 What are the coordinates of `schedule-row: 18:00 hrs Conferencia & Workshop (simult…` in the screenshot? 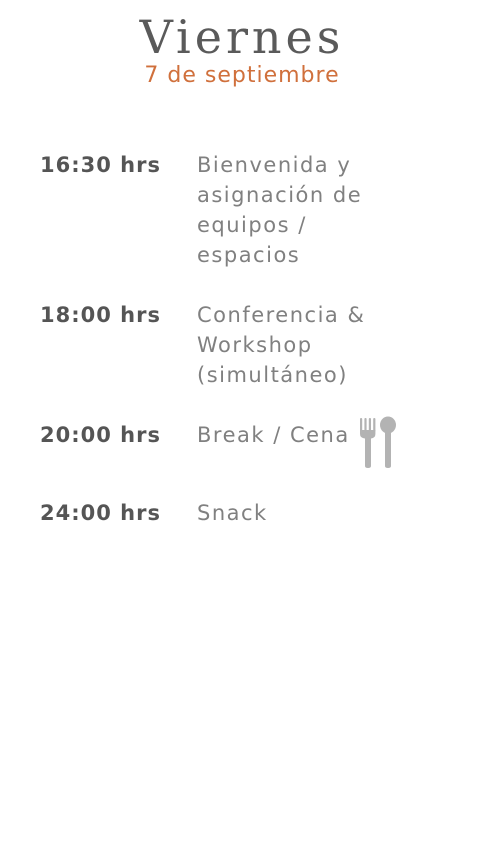 It's located at (250, 345).